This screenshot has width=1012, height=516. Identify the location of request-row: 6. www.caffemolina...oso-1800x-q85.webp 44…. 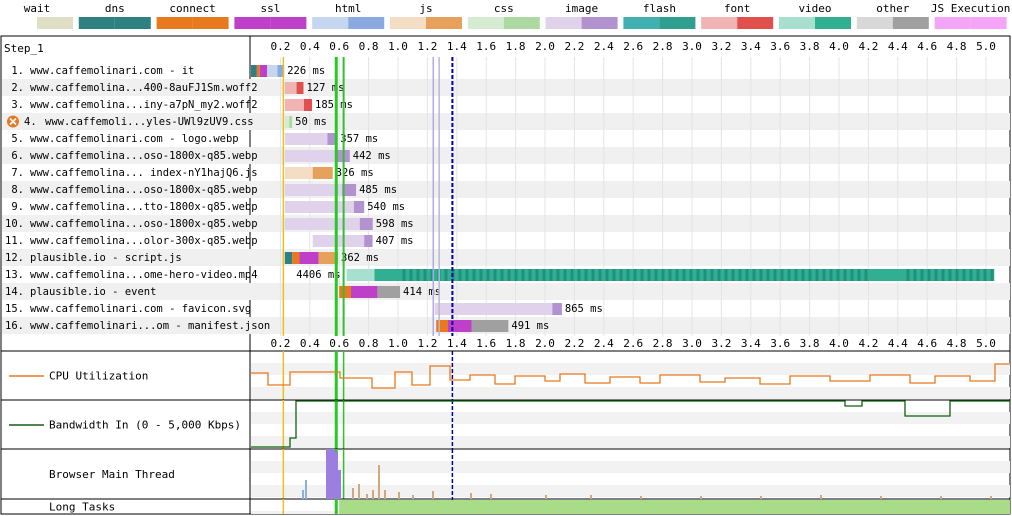
(201, 156).